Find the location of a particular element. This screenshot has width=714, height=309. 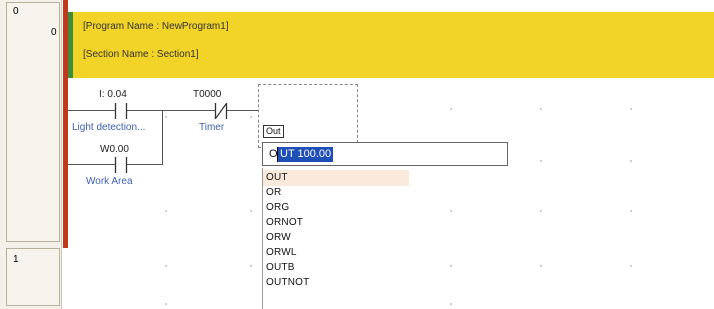

suggestion-item: ORW is located at coordinates (278, 237).